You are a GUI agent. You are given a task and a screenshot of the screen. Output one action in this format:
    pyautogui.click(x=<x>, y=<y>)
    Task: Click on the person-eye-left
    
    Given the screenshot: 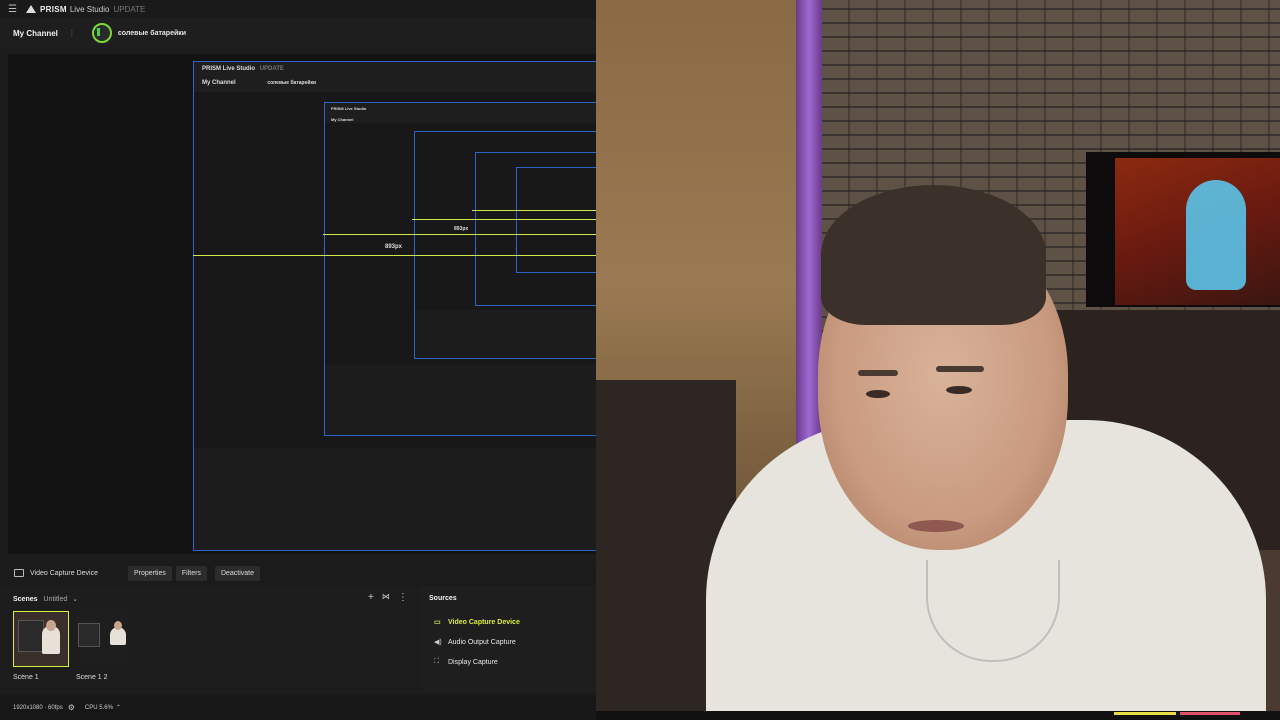 What is the action you would take?
    pyautogui.click(x=878, y=394)
    